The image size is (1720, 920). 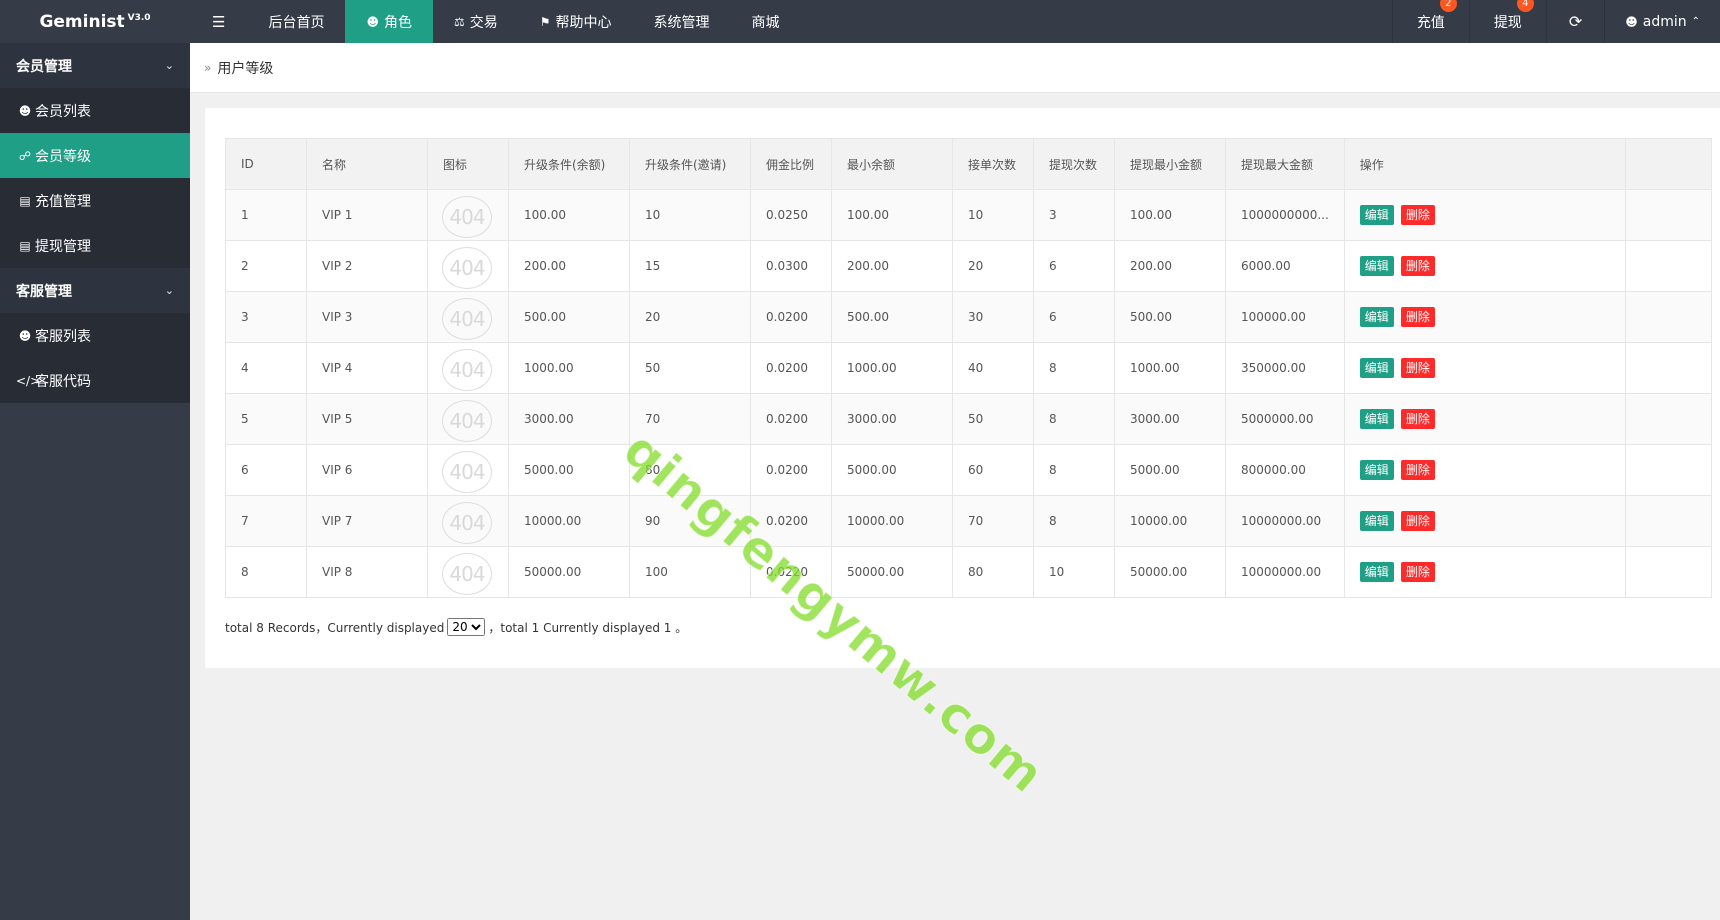 What do you see at coordinates (1074, 572) in the screenshot?
I see `cell-withdraw-count: 10` at bounding box center [1074, 572].